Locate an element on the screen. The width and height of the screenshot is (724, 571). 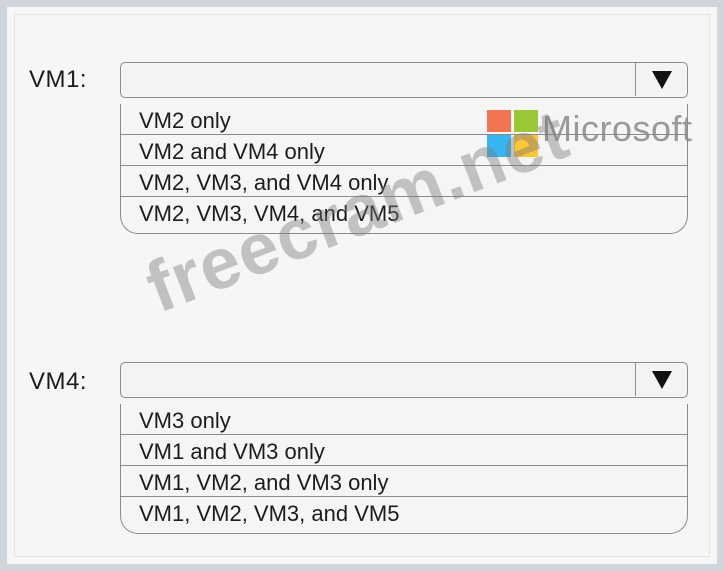
vm4-option-3: VM1, VM2, and VM3 only is located at coordinates (404, 481).